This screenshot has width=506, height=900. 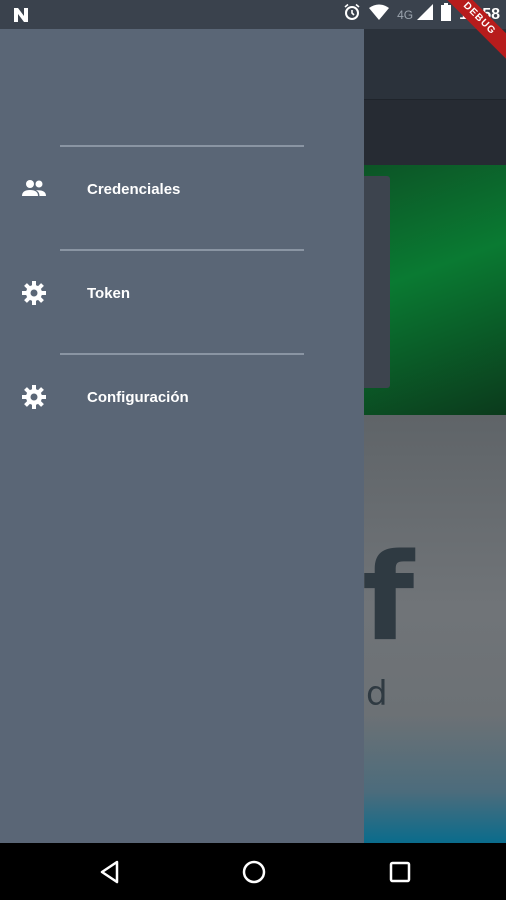 I want to click on recents-icon, so click(x=400, y=872).